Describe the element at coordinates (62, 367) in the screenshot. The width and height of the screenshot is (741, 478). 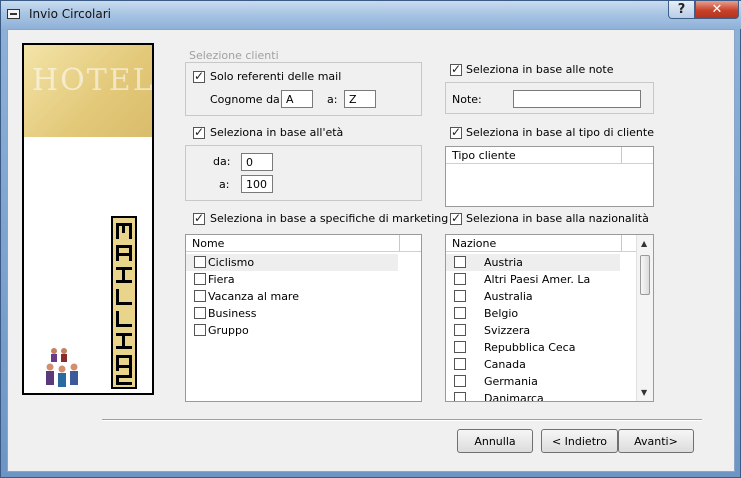
I see `people-group-icon` at that location.